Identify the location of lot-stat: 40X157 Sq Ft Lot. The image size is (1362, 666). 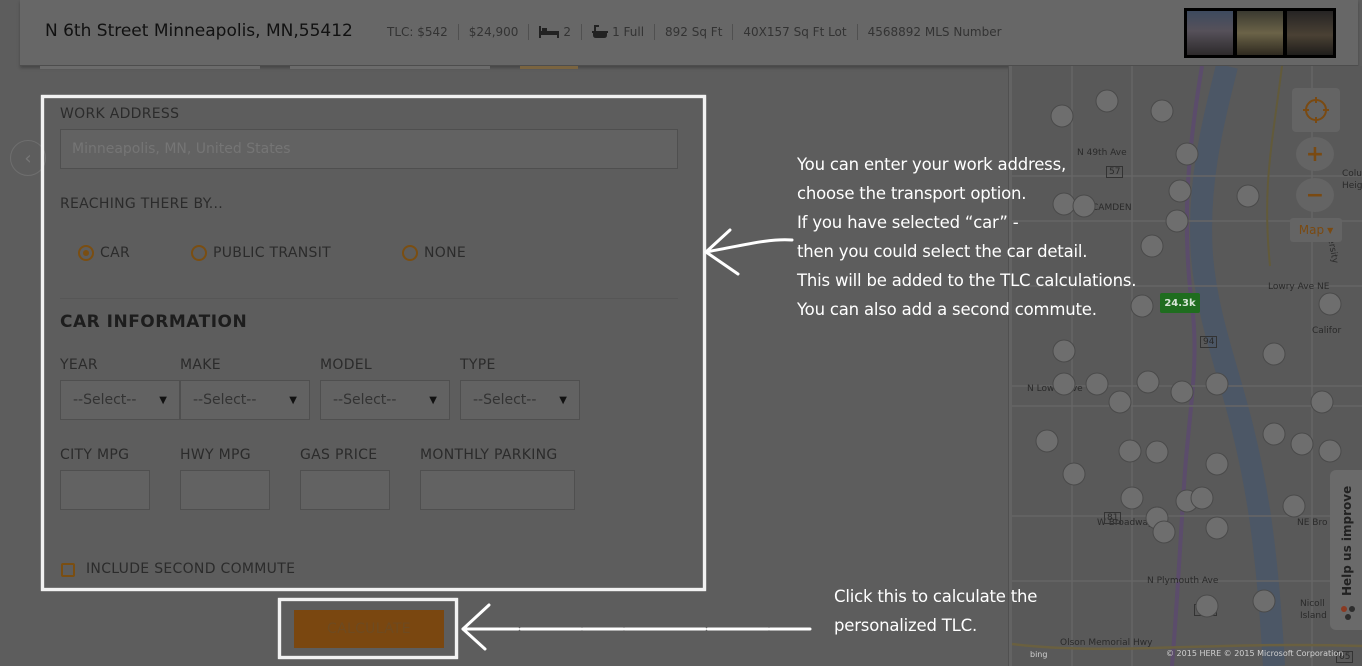
(794, 32).